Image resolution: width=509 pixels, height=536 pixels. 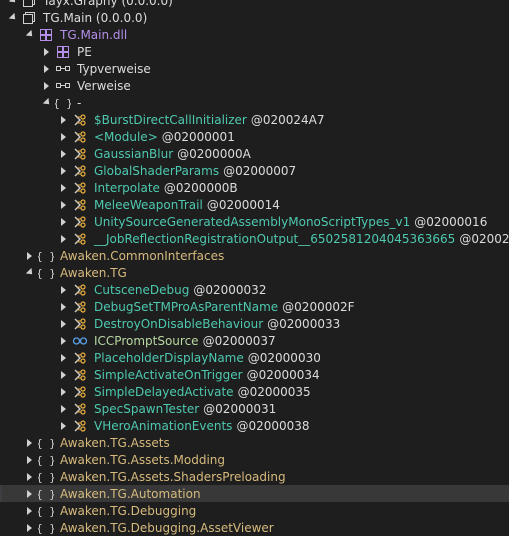 What do you see at coordinates (108, 4) in the screenshot?
I see `tree-item-label: Tayx.Graphy (0.0.0.0)` at bounding box center [108, 4].